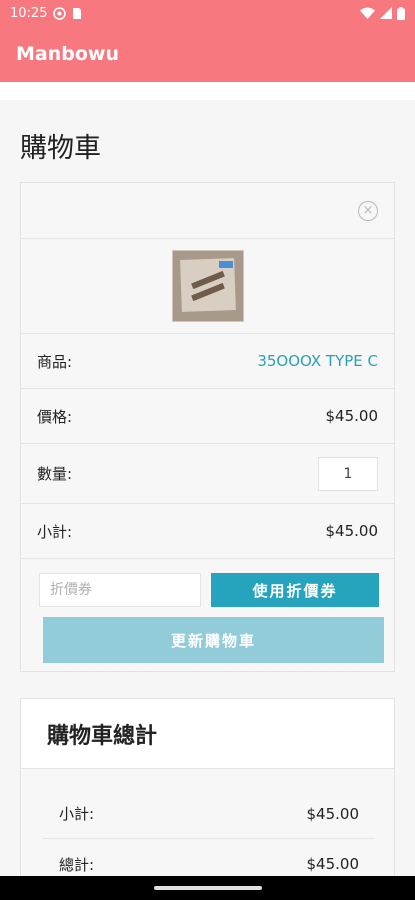 The width and height of the screenshot is (415, 900). What do you see at coordinates (295, 590) in the screenshot?
I see `apply-coupon-button: 使用折價券` at bounding box center [295, 590].